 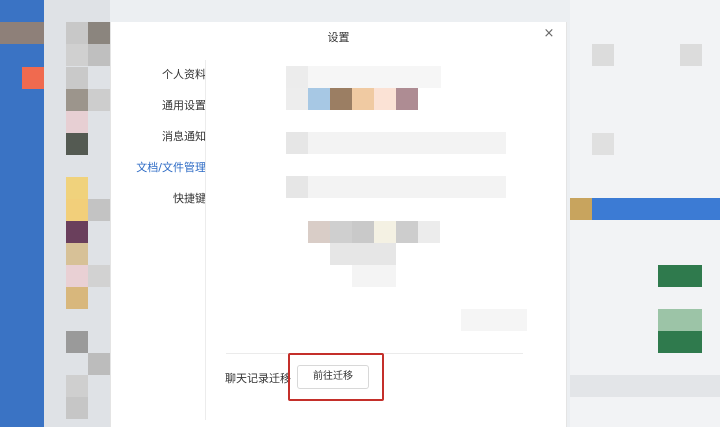 What do you see at coordinates (549, 34) in the screenshot?
I see `close-icon: ×` at bounding box center [549, 34].